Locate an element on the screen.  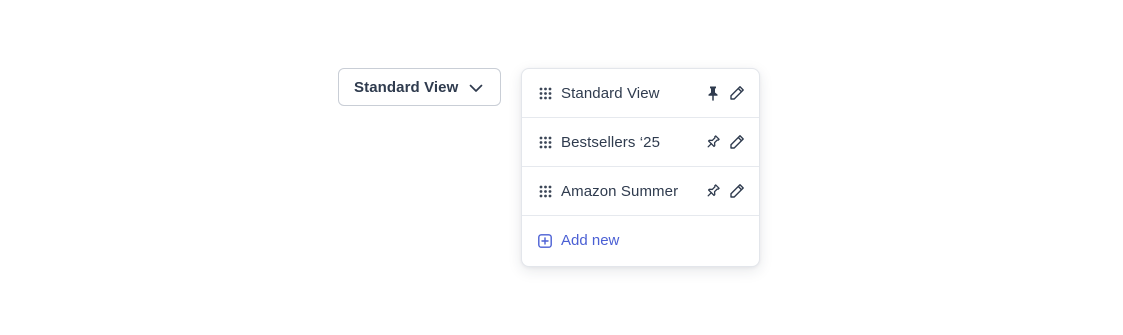
view-selector-button: Standard View is located at coordinates (419, 87).